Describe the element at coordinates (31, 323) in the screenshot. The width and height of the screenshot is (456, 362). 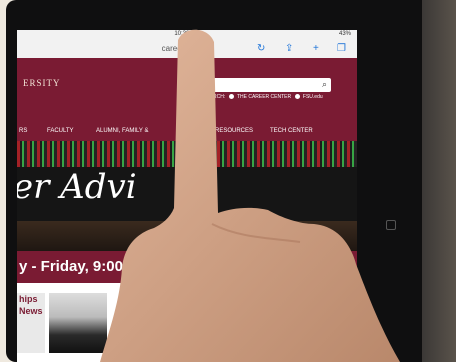
I see `promo-tile: hips News` at that location.